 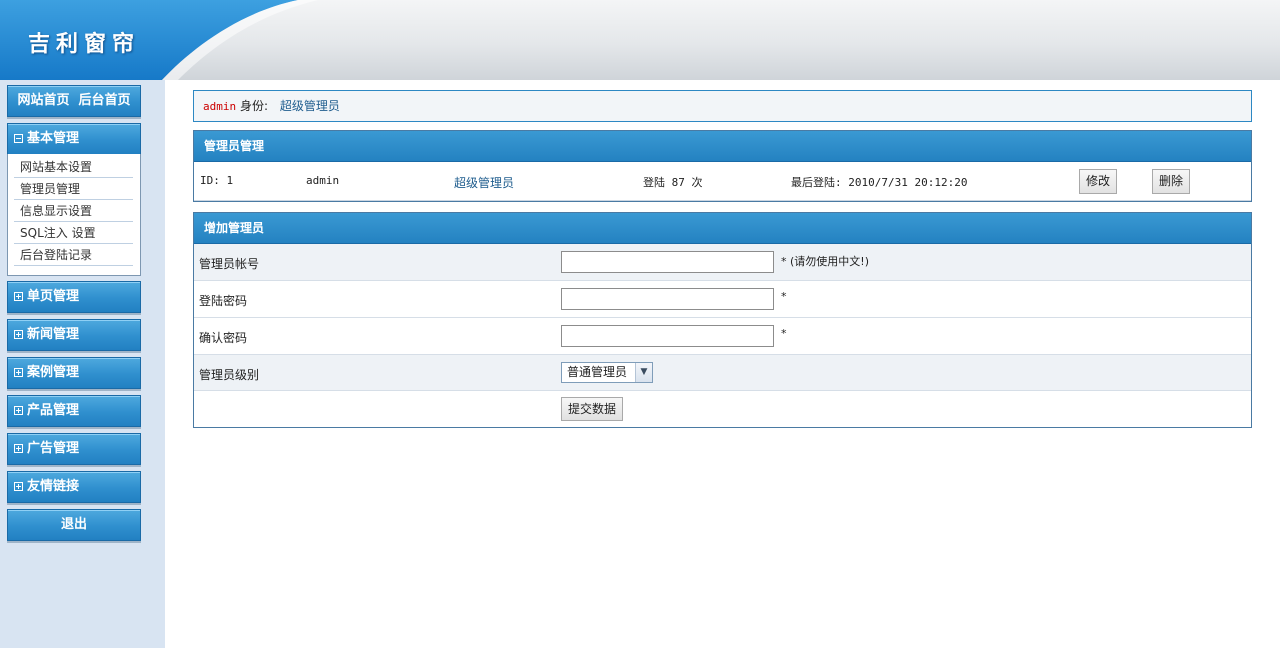 What do you see at coordinates (223, 338) in the screenshot?
I see `confirm-label: 确认密码` at bounding box center [223, 338].